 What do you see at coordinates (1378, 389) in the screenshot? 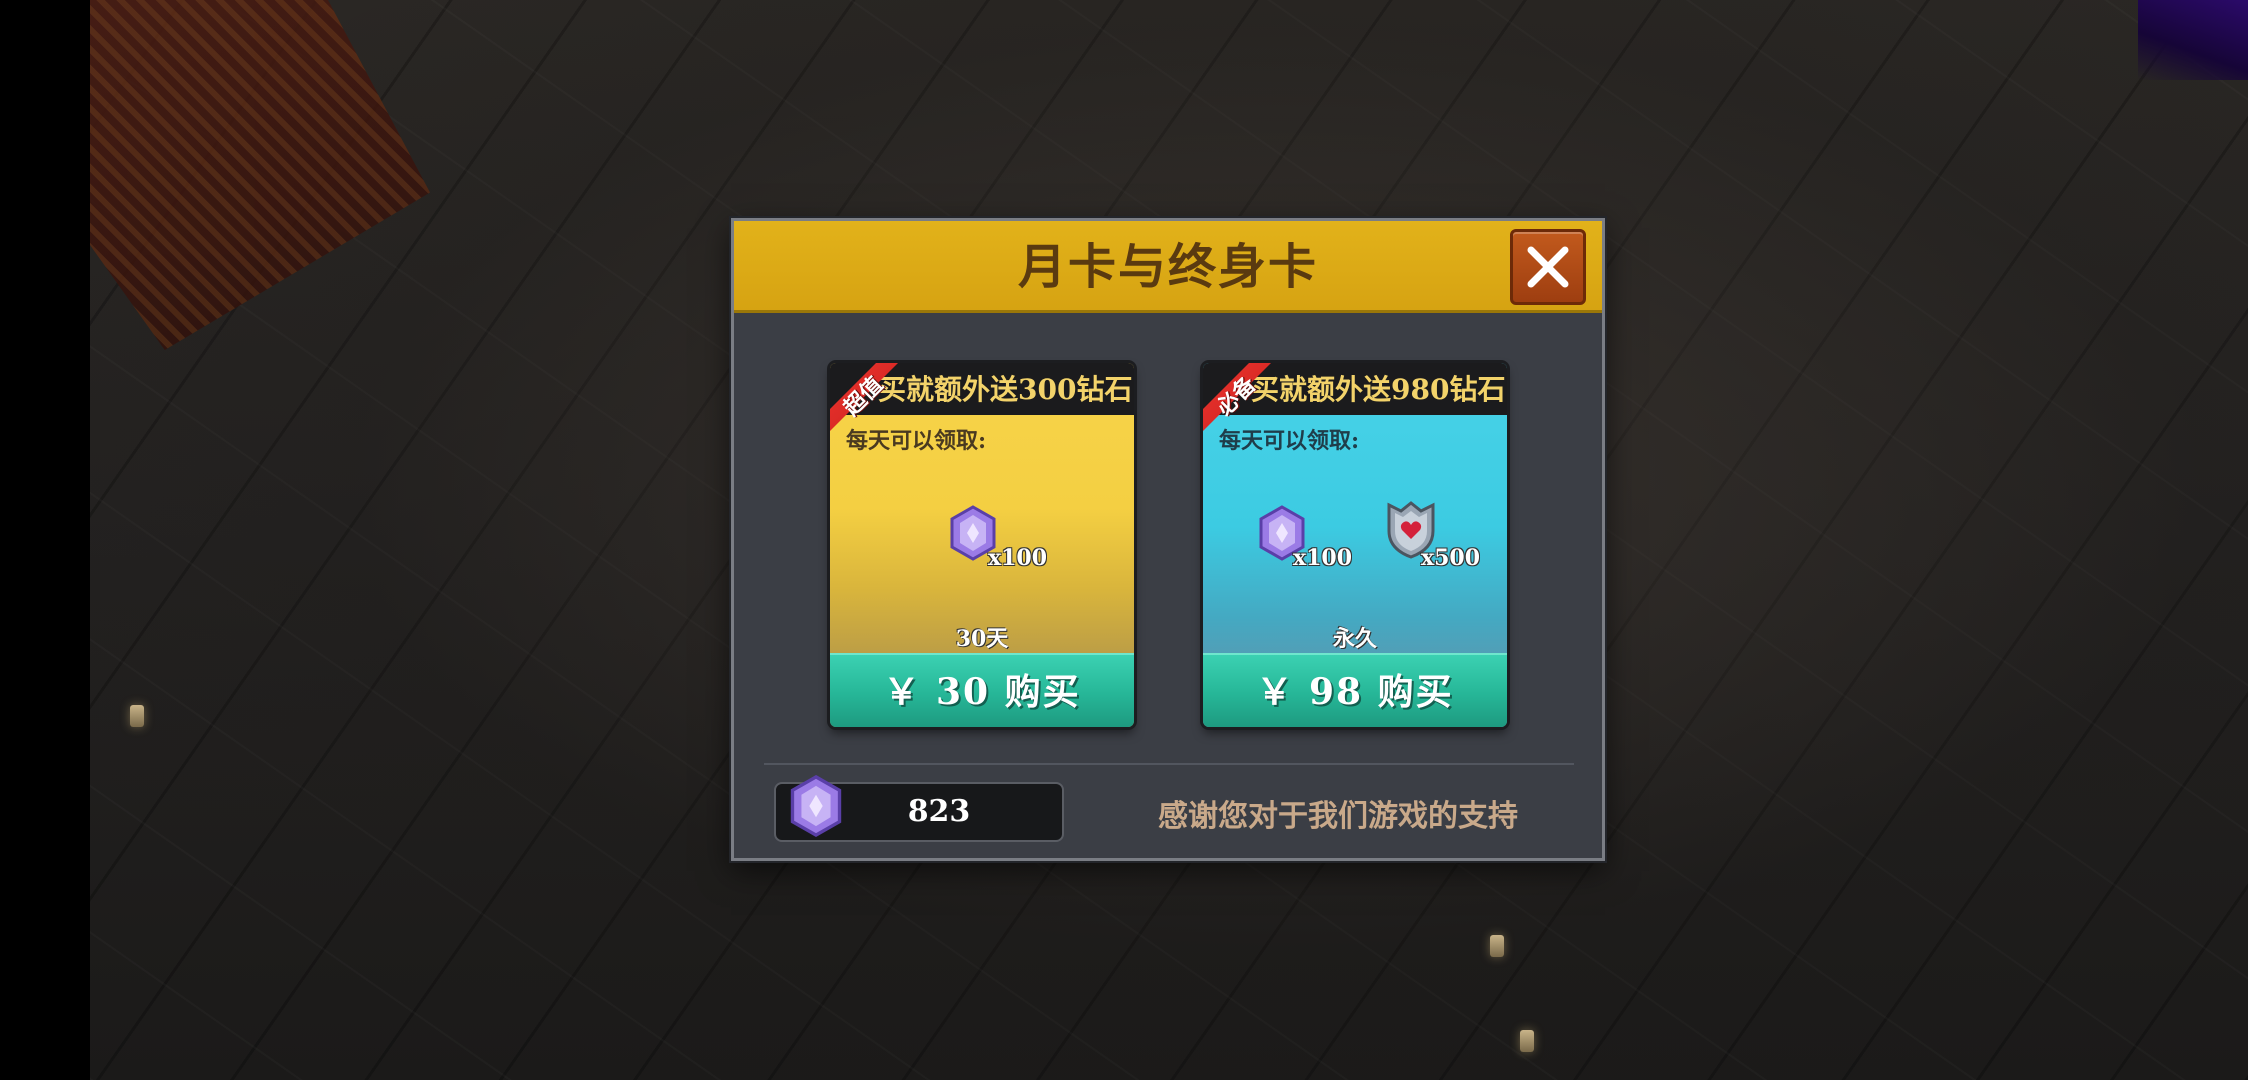
I see `card-headline: 买就额外送980钻石` at bounding box center [1378, 389].